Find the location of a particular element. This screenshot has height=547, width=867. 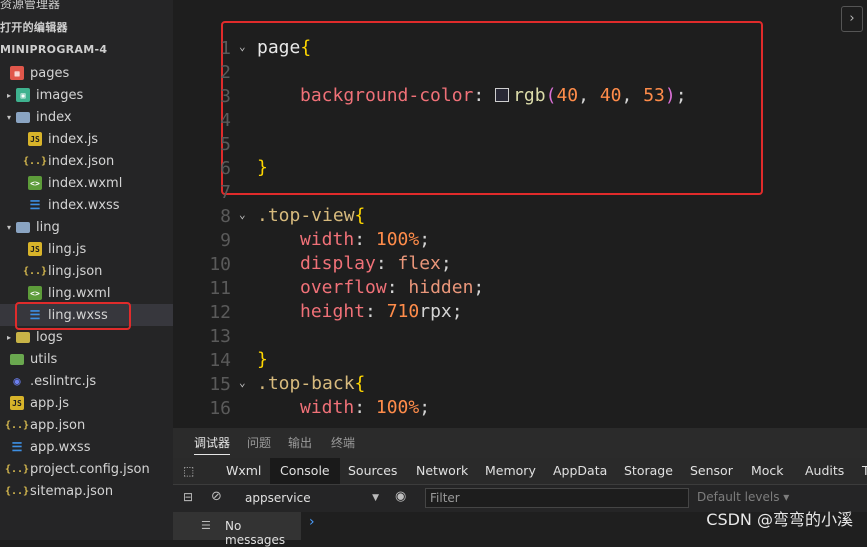

css-selector: .top-back is located at coordinates (306, 383).